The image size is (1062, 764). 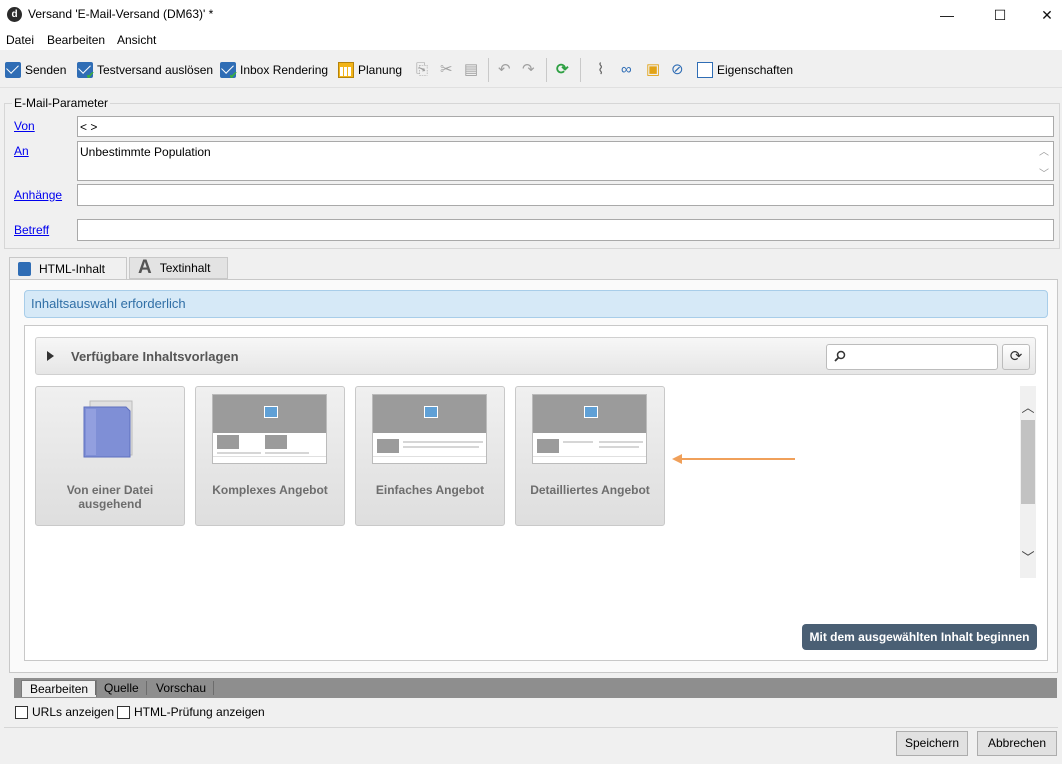 I want to click on menu-bar, so click(x=531, y=40).